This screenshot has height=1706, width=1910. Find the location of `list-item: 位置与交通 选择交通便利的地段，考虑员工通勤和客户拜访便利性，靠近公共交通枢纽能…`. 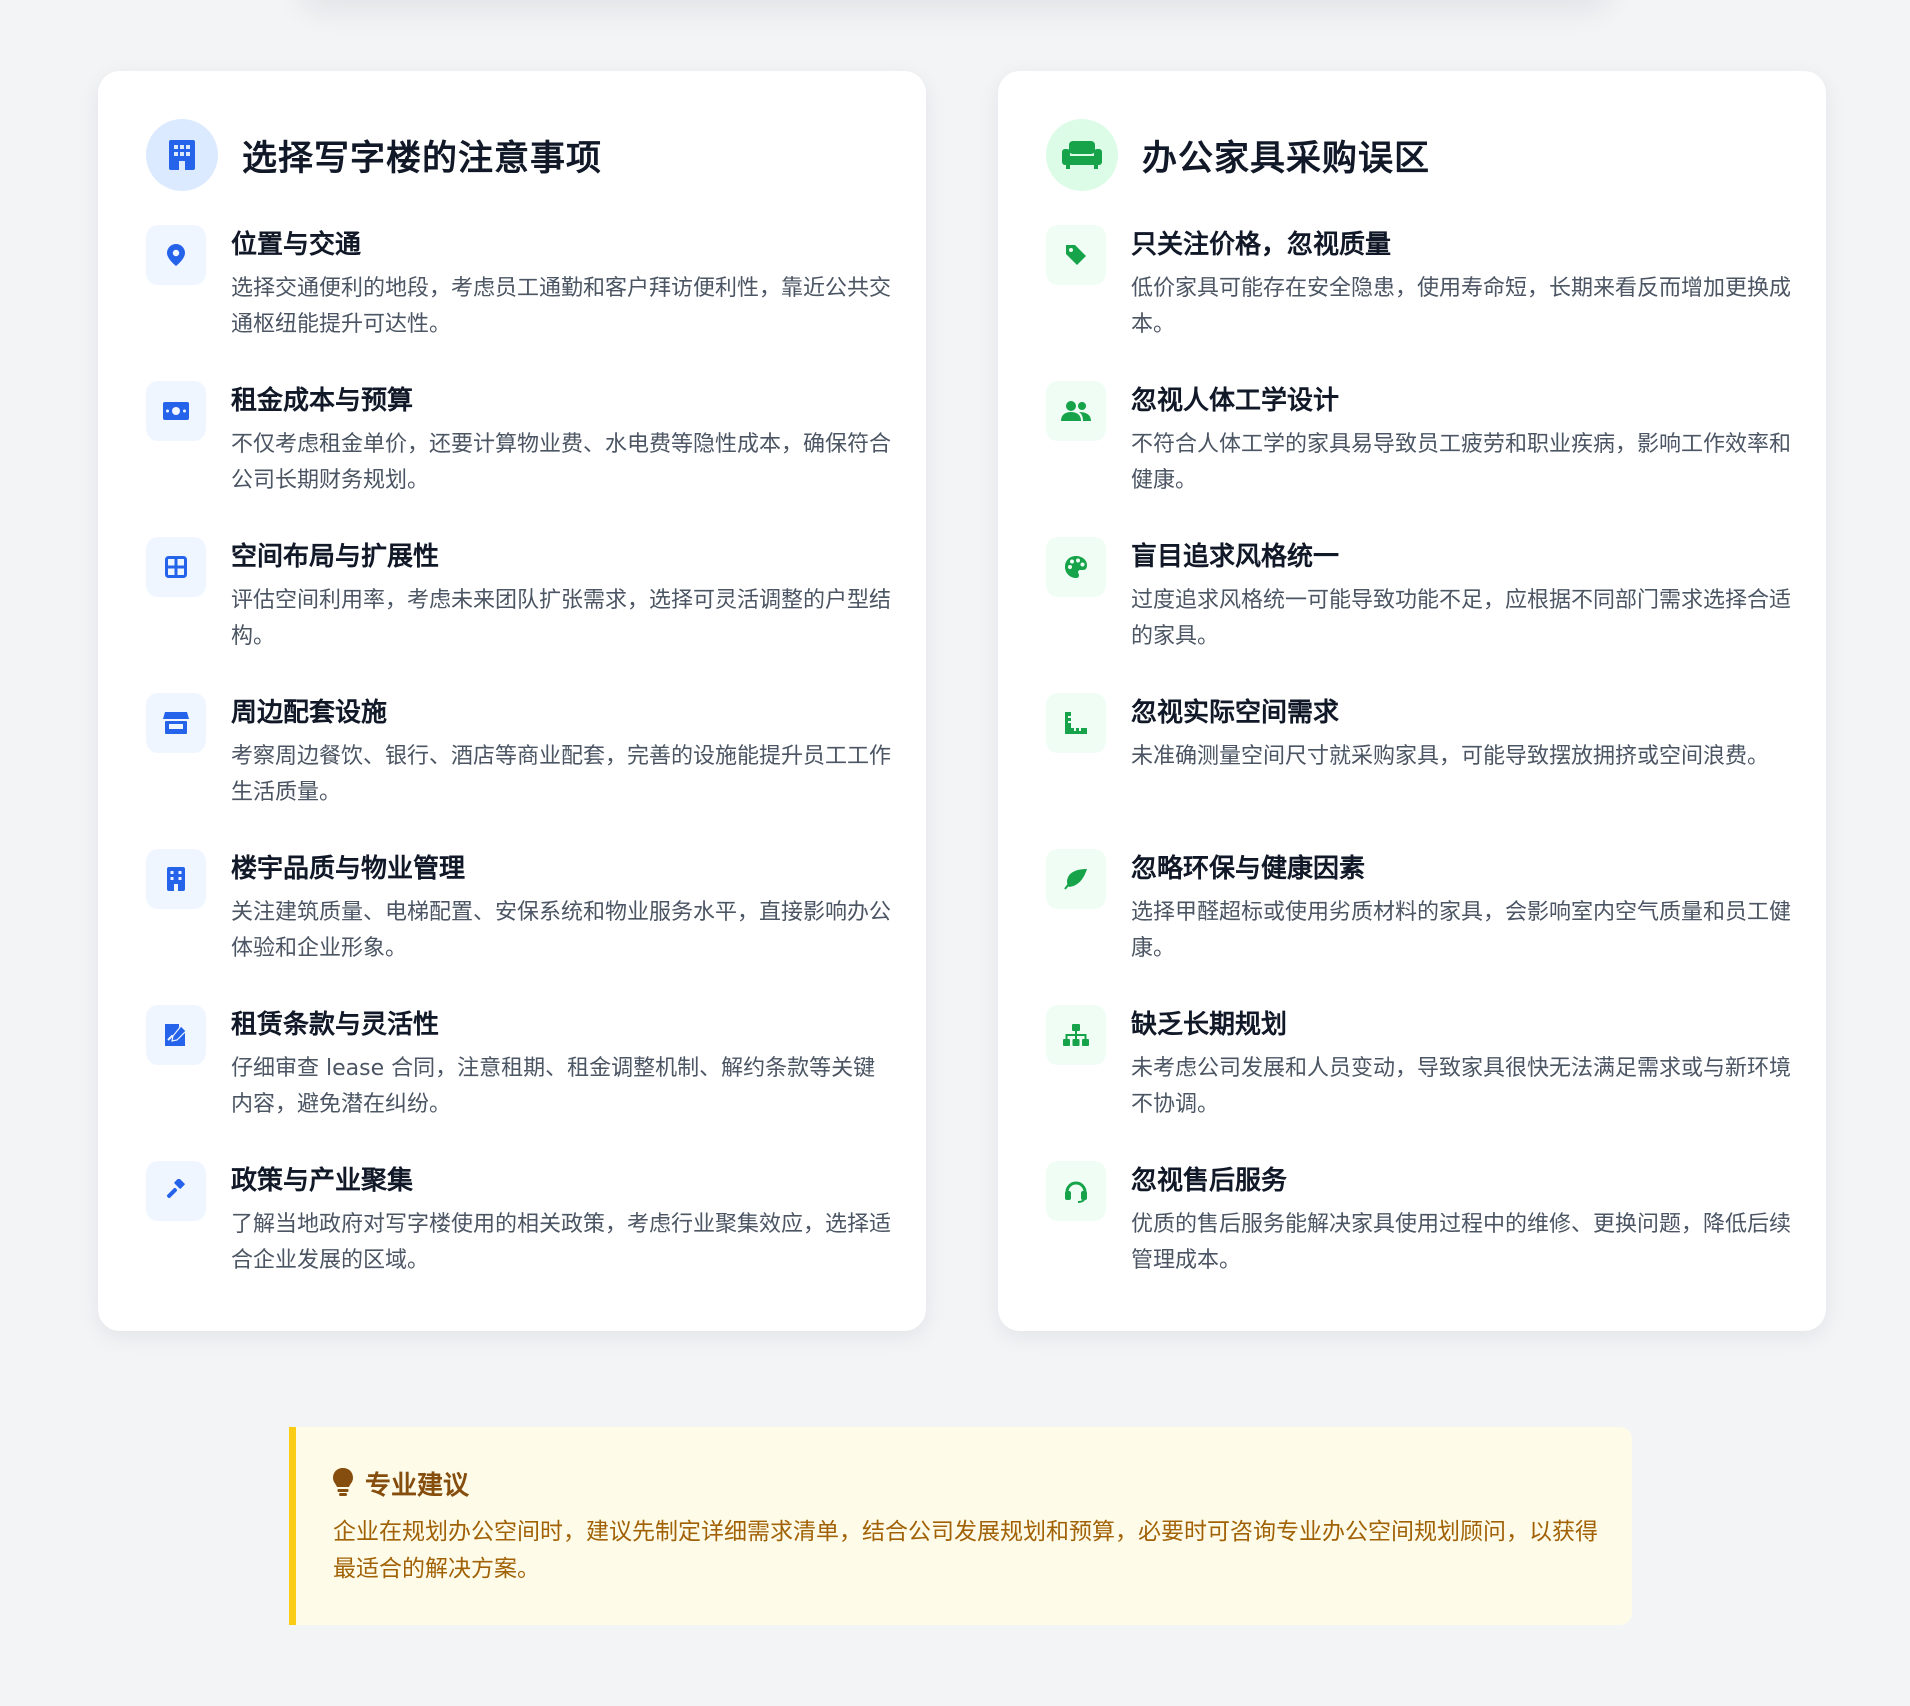

list-item: 位置与交通 选择交通便利的地段，考虑员工通勤和客户拜访便利性，靠近公共交通枢纽能… is located at coordinates (518, 303).